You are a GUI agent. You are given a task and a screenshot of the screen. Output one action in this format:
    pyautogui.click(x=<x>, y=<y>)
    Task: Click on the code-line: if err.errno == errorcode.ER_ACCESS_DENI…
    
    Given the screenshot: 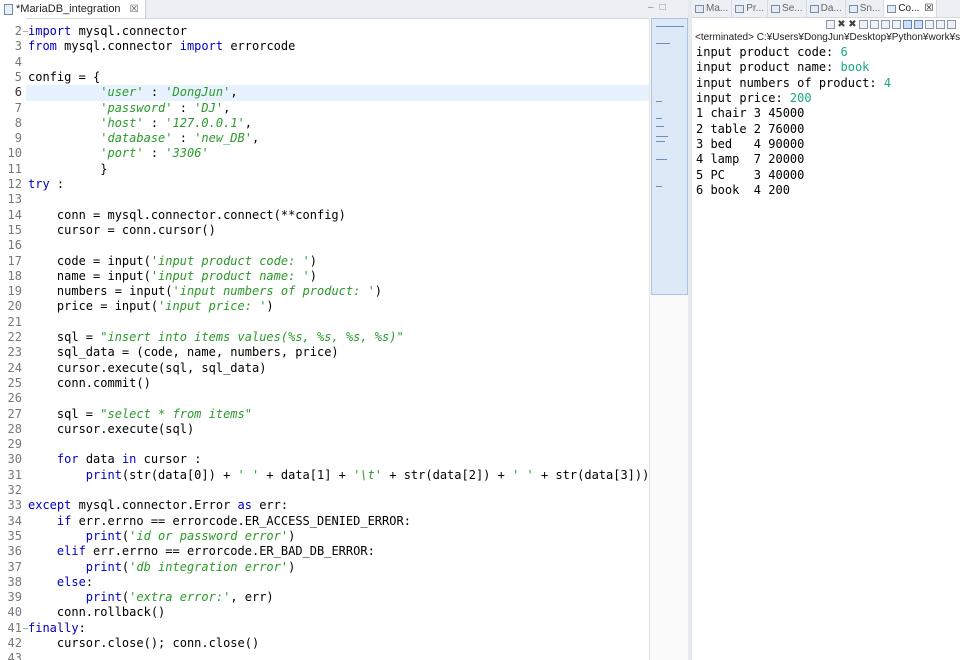 What is the action you would take?
    pyautogui.click(x=219, y=521)
    